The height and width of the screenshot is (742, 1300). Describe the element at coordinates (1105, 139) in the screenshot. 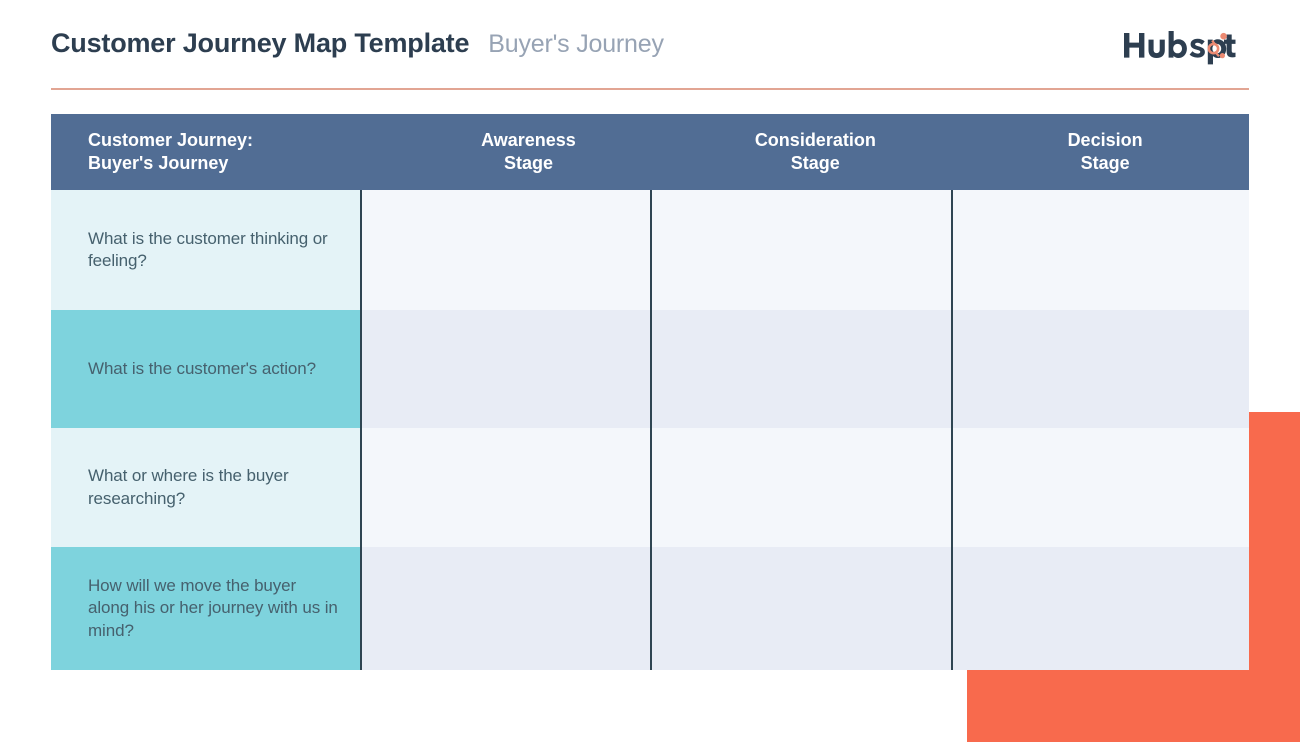

I see `header-decision-line1: Decision` at that location.